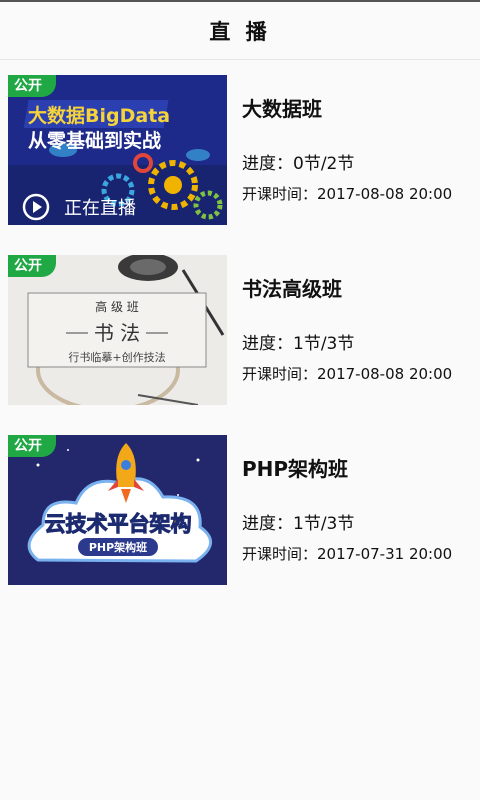  What do you see at coordinates (94, 140) in the screenshot?
I see `cover-line2: 从零基础到实战` at bounding box center [94, 140].